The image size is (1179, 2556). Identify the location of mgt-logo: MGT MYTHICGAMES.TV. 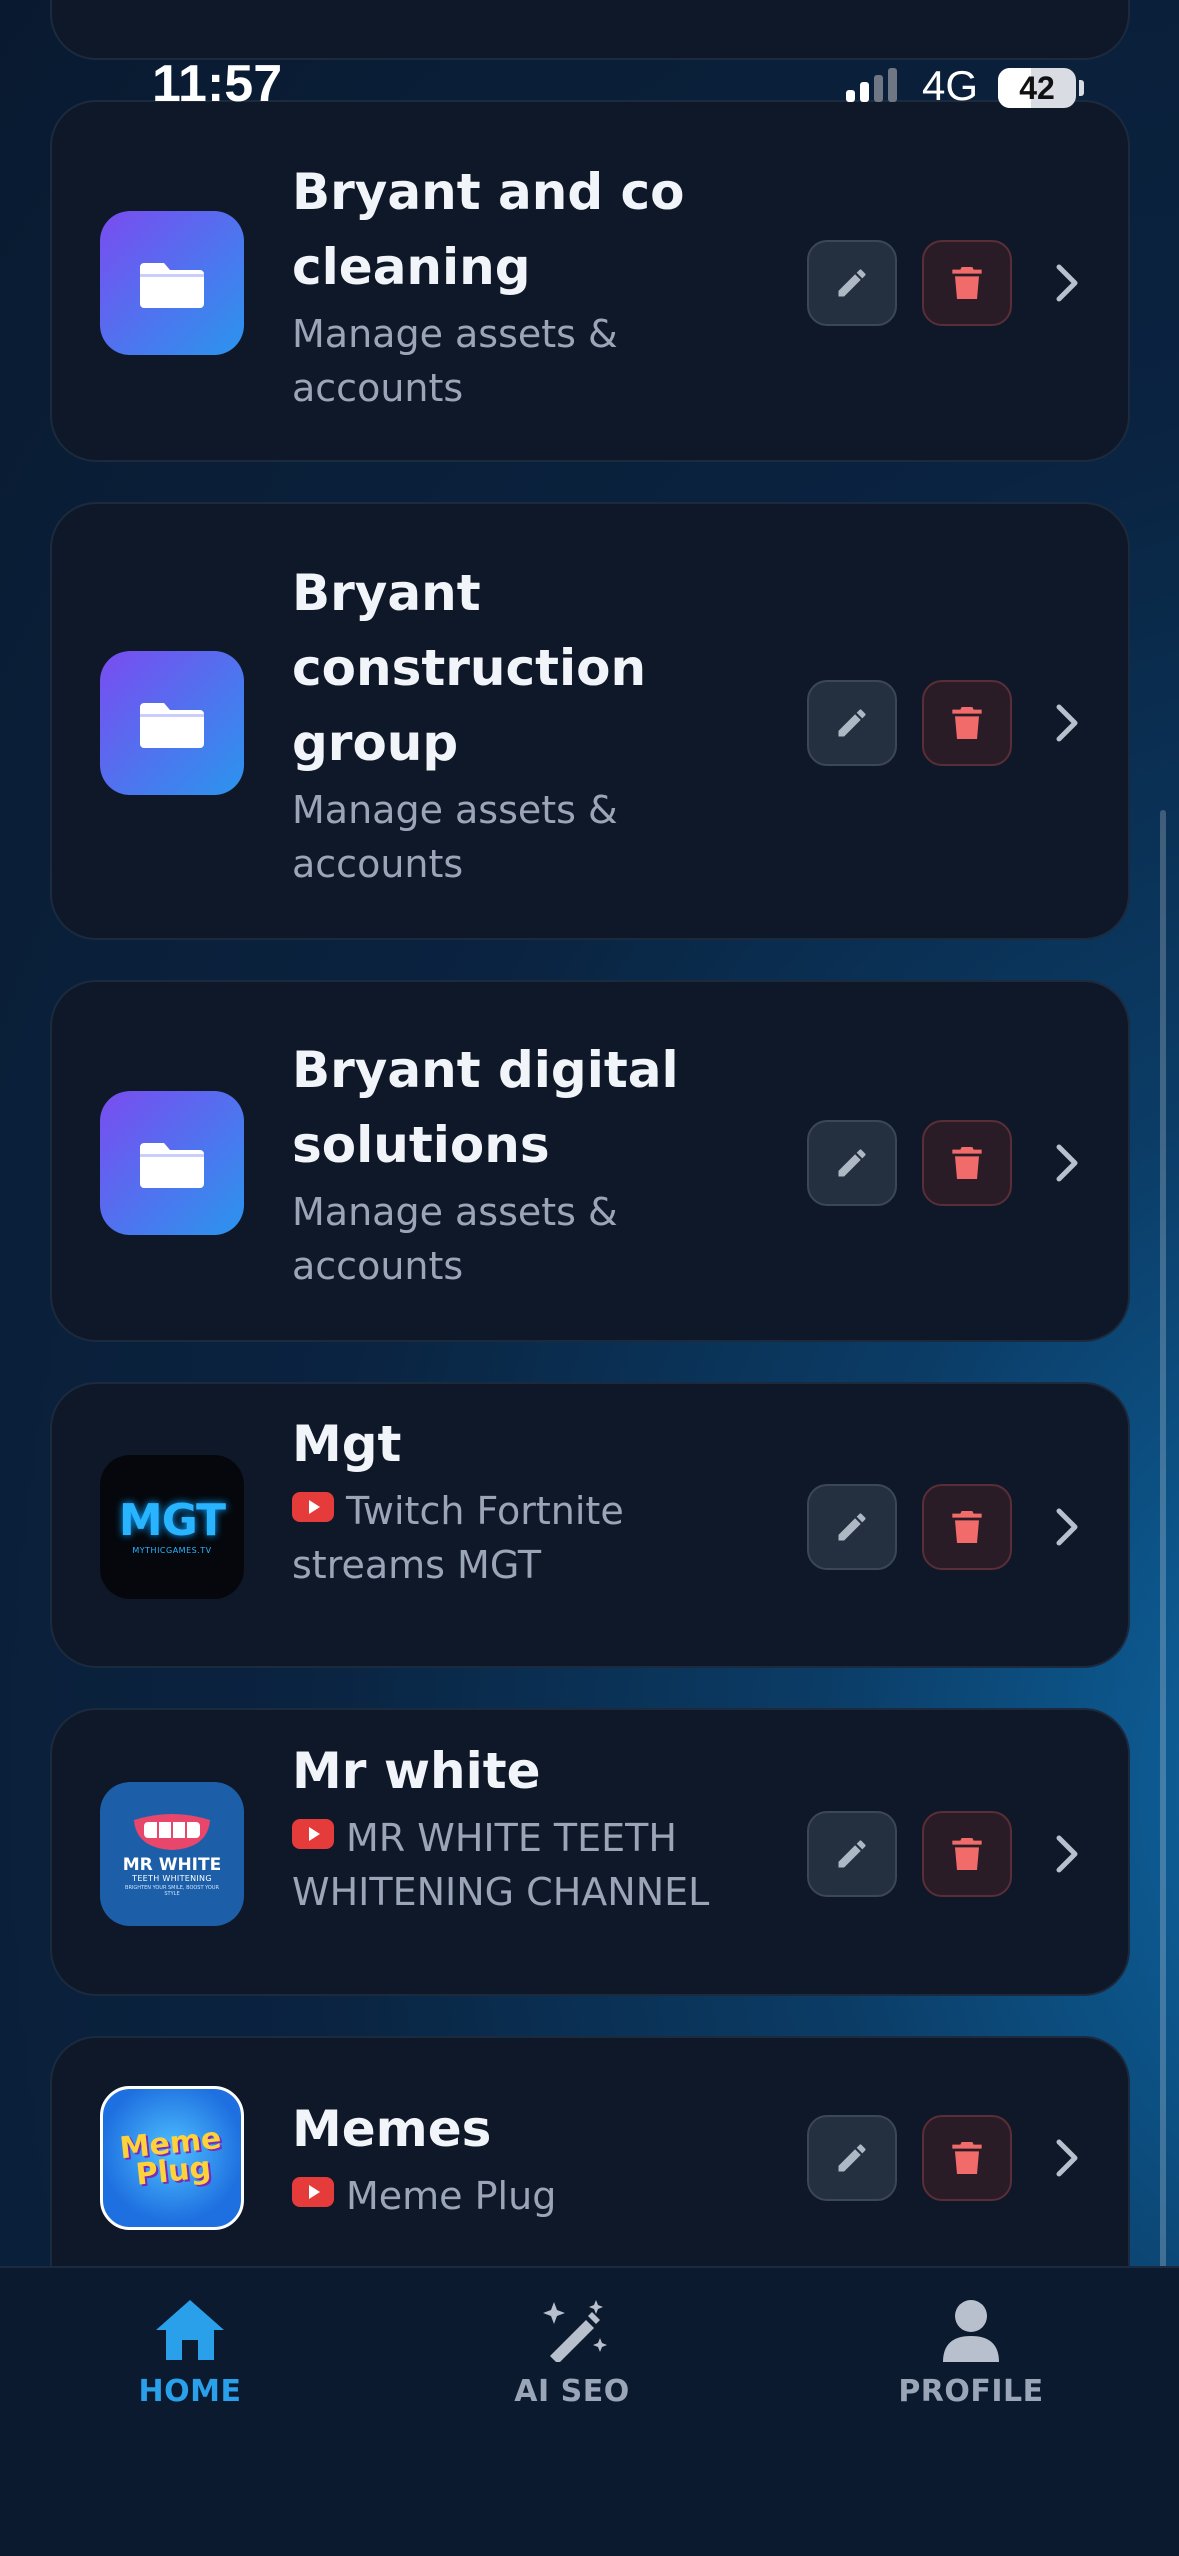
(172, 1527).